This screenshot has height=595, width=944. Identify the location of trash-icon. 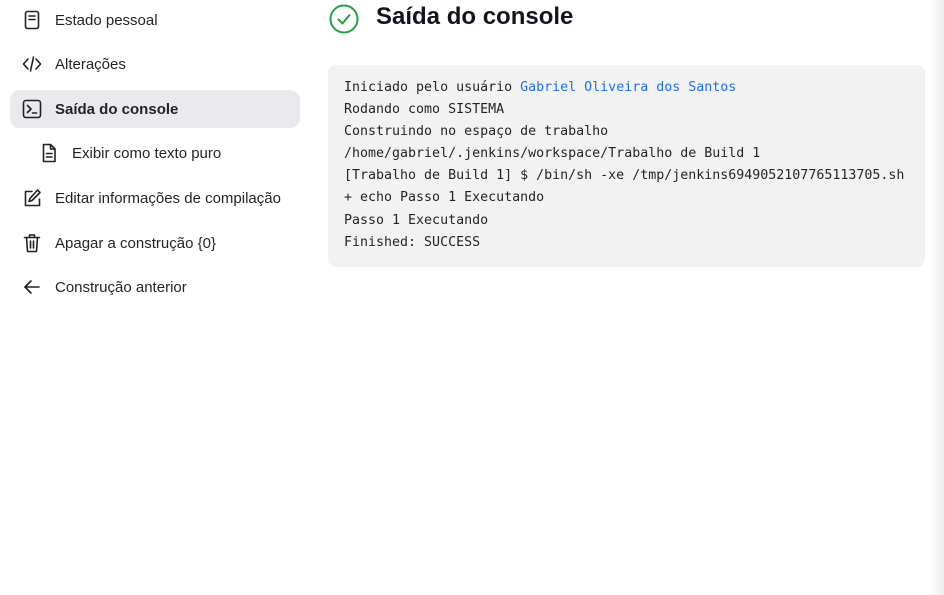
(32, 243).